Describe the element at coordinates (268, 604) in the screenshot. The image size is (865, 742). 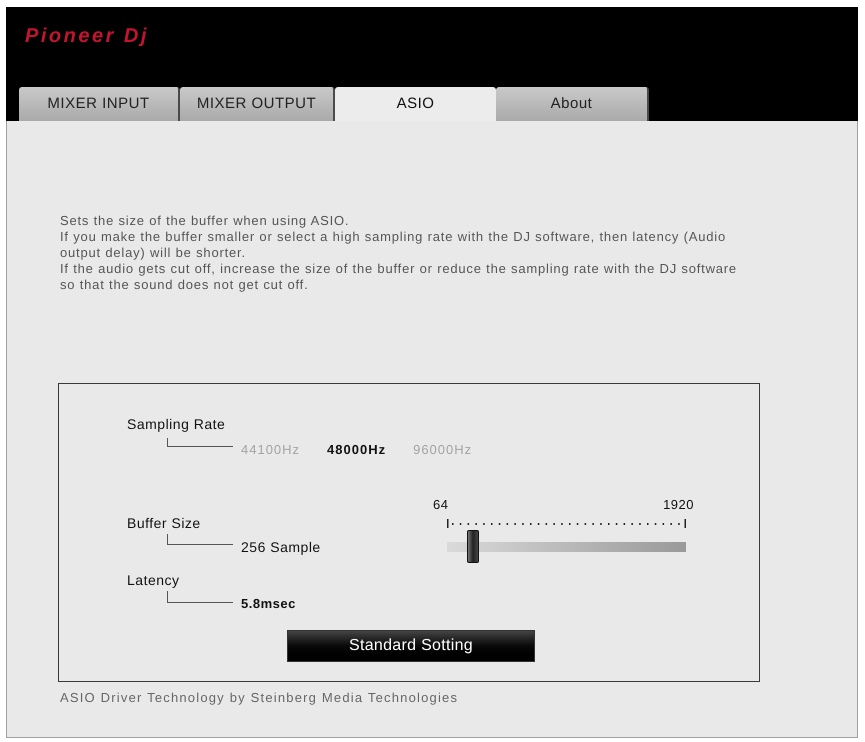
I see `latency-value: 5.8msec` at that location.